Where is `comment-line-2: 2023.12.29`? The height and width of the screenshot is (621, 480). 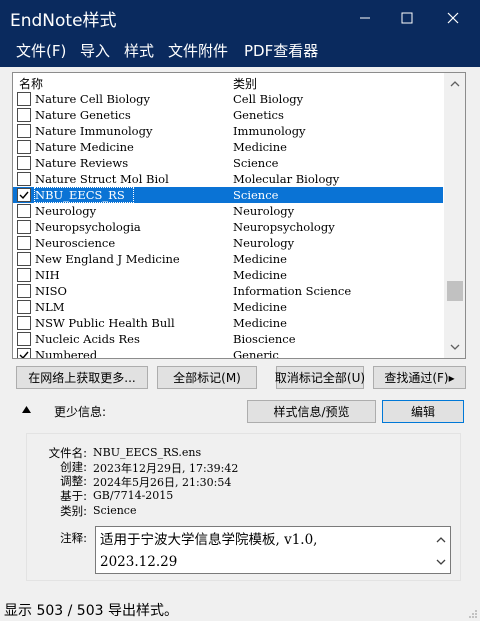 comment-line-2: 2023.12.29 is located at coordinates (139, 562).